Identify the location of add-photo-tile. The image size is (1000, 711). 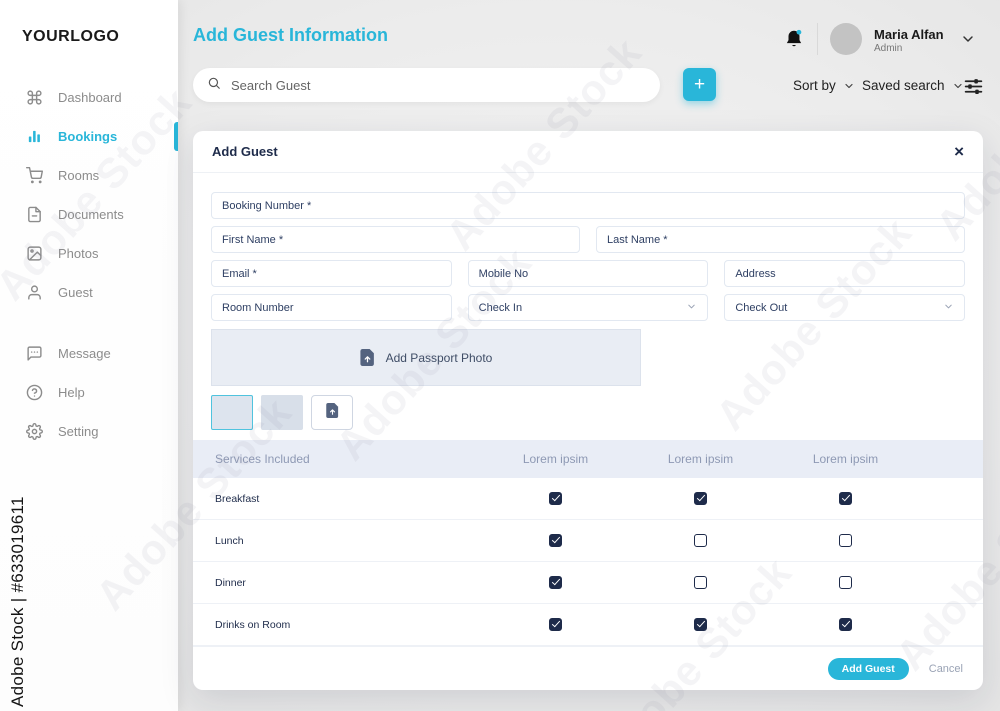
(332, 412).